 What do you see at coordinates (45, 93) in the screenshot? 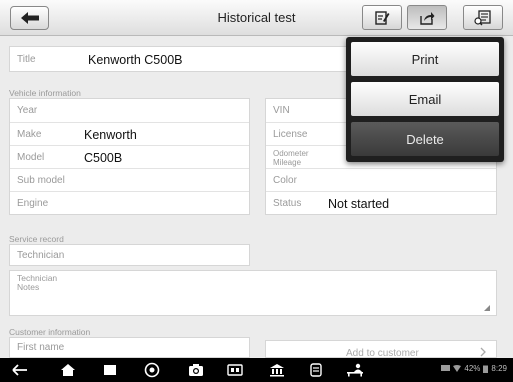
I see `vehicle-section-label: Vehicle information` at bounding box center [45, 93].